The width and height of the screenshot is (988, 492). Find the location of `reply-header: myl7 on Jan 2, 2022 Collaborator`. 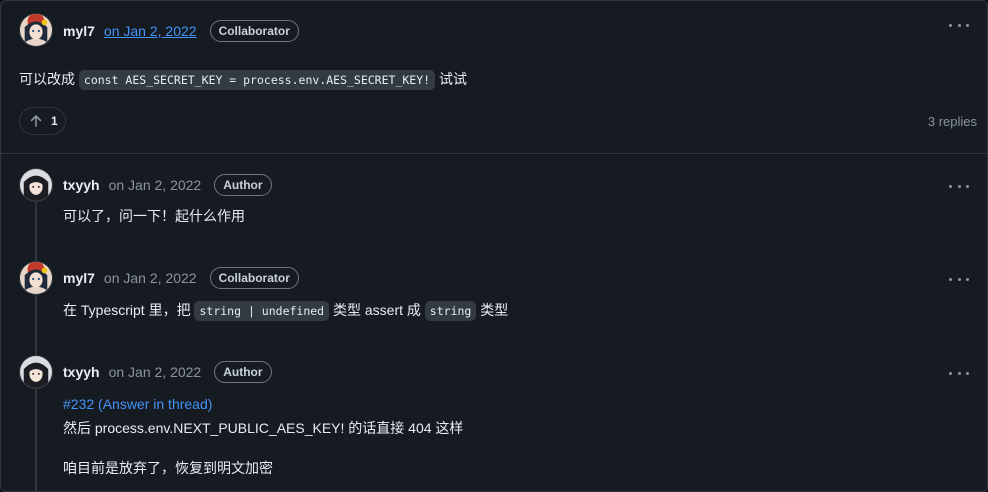

reply-header: myl7 on Jan 2, 2022 Collaborator is located at coordinates (181, 278).